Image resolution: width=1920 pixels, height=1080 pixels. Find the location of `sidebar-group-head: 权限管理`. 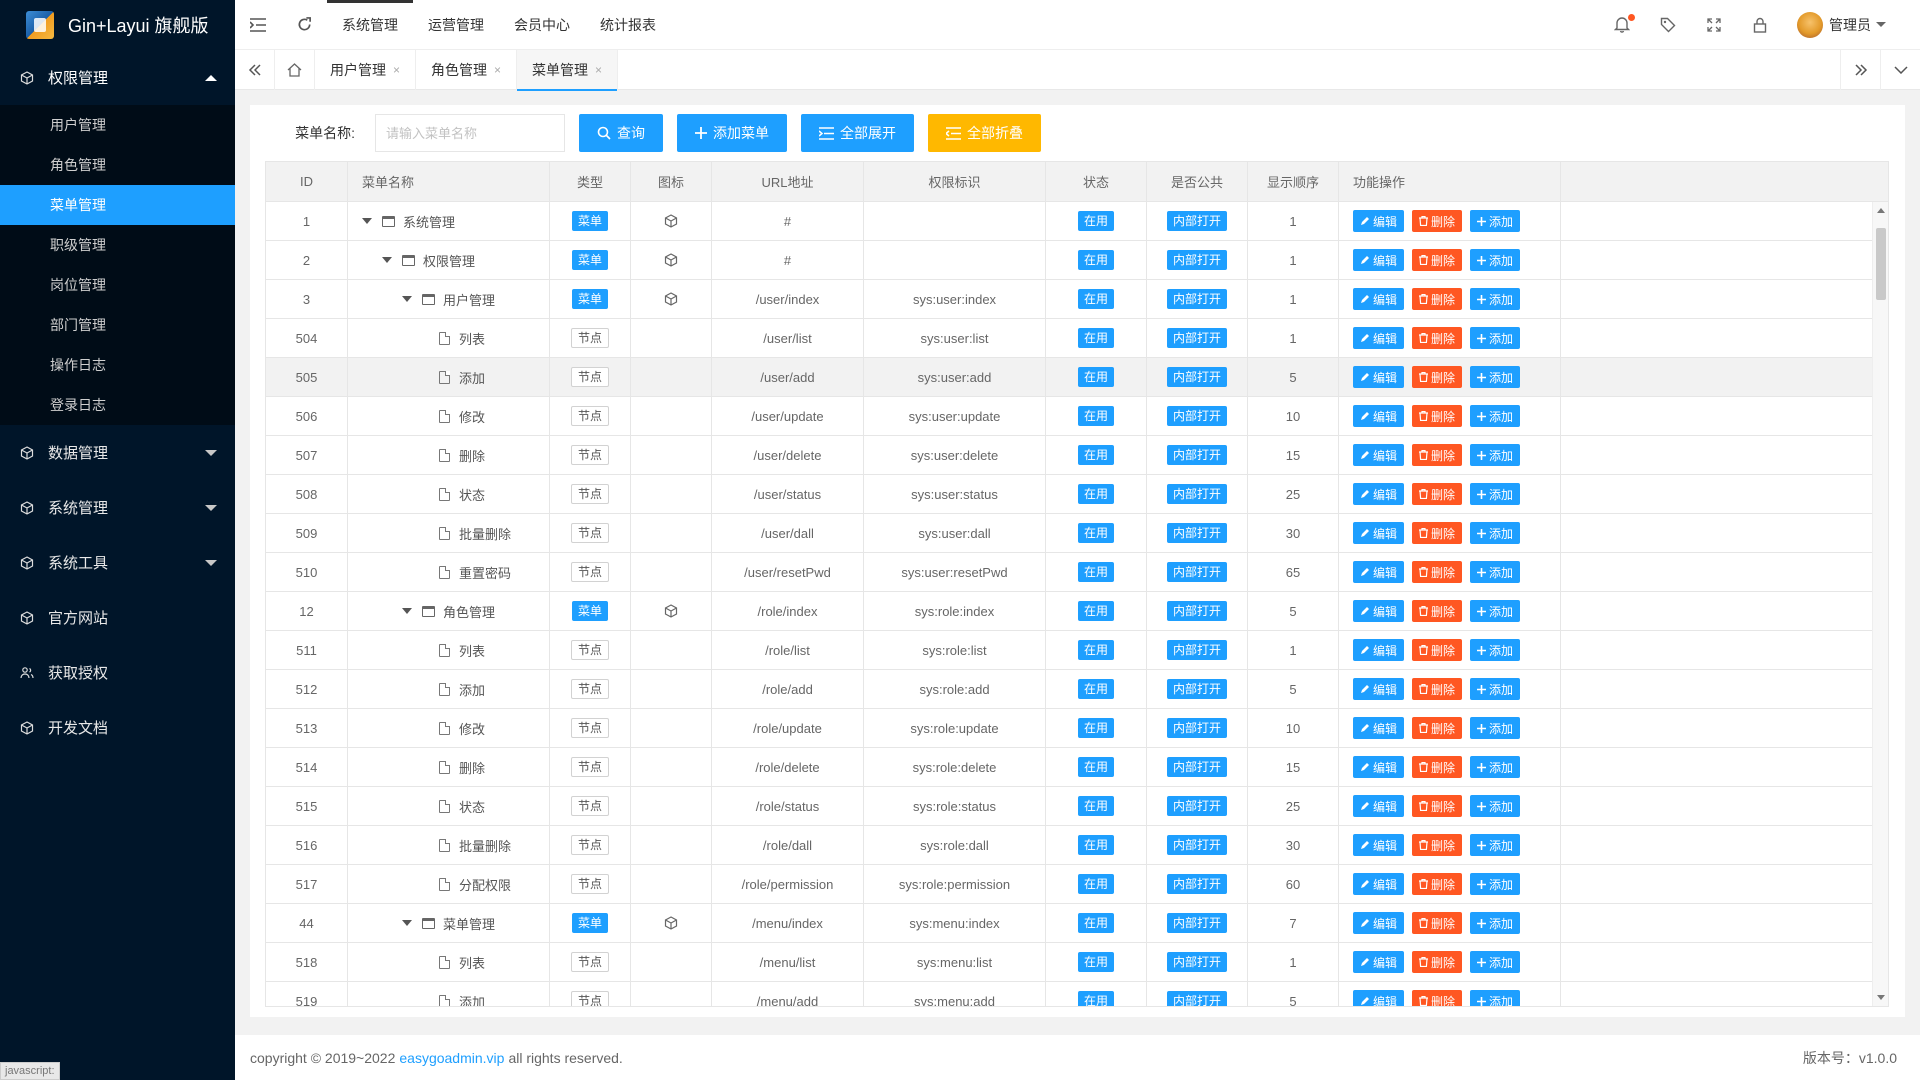

sidebar-group-head: 权限管理 is located at coordinates (117, 77).